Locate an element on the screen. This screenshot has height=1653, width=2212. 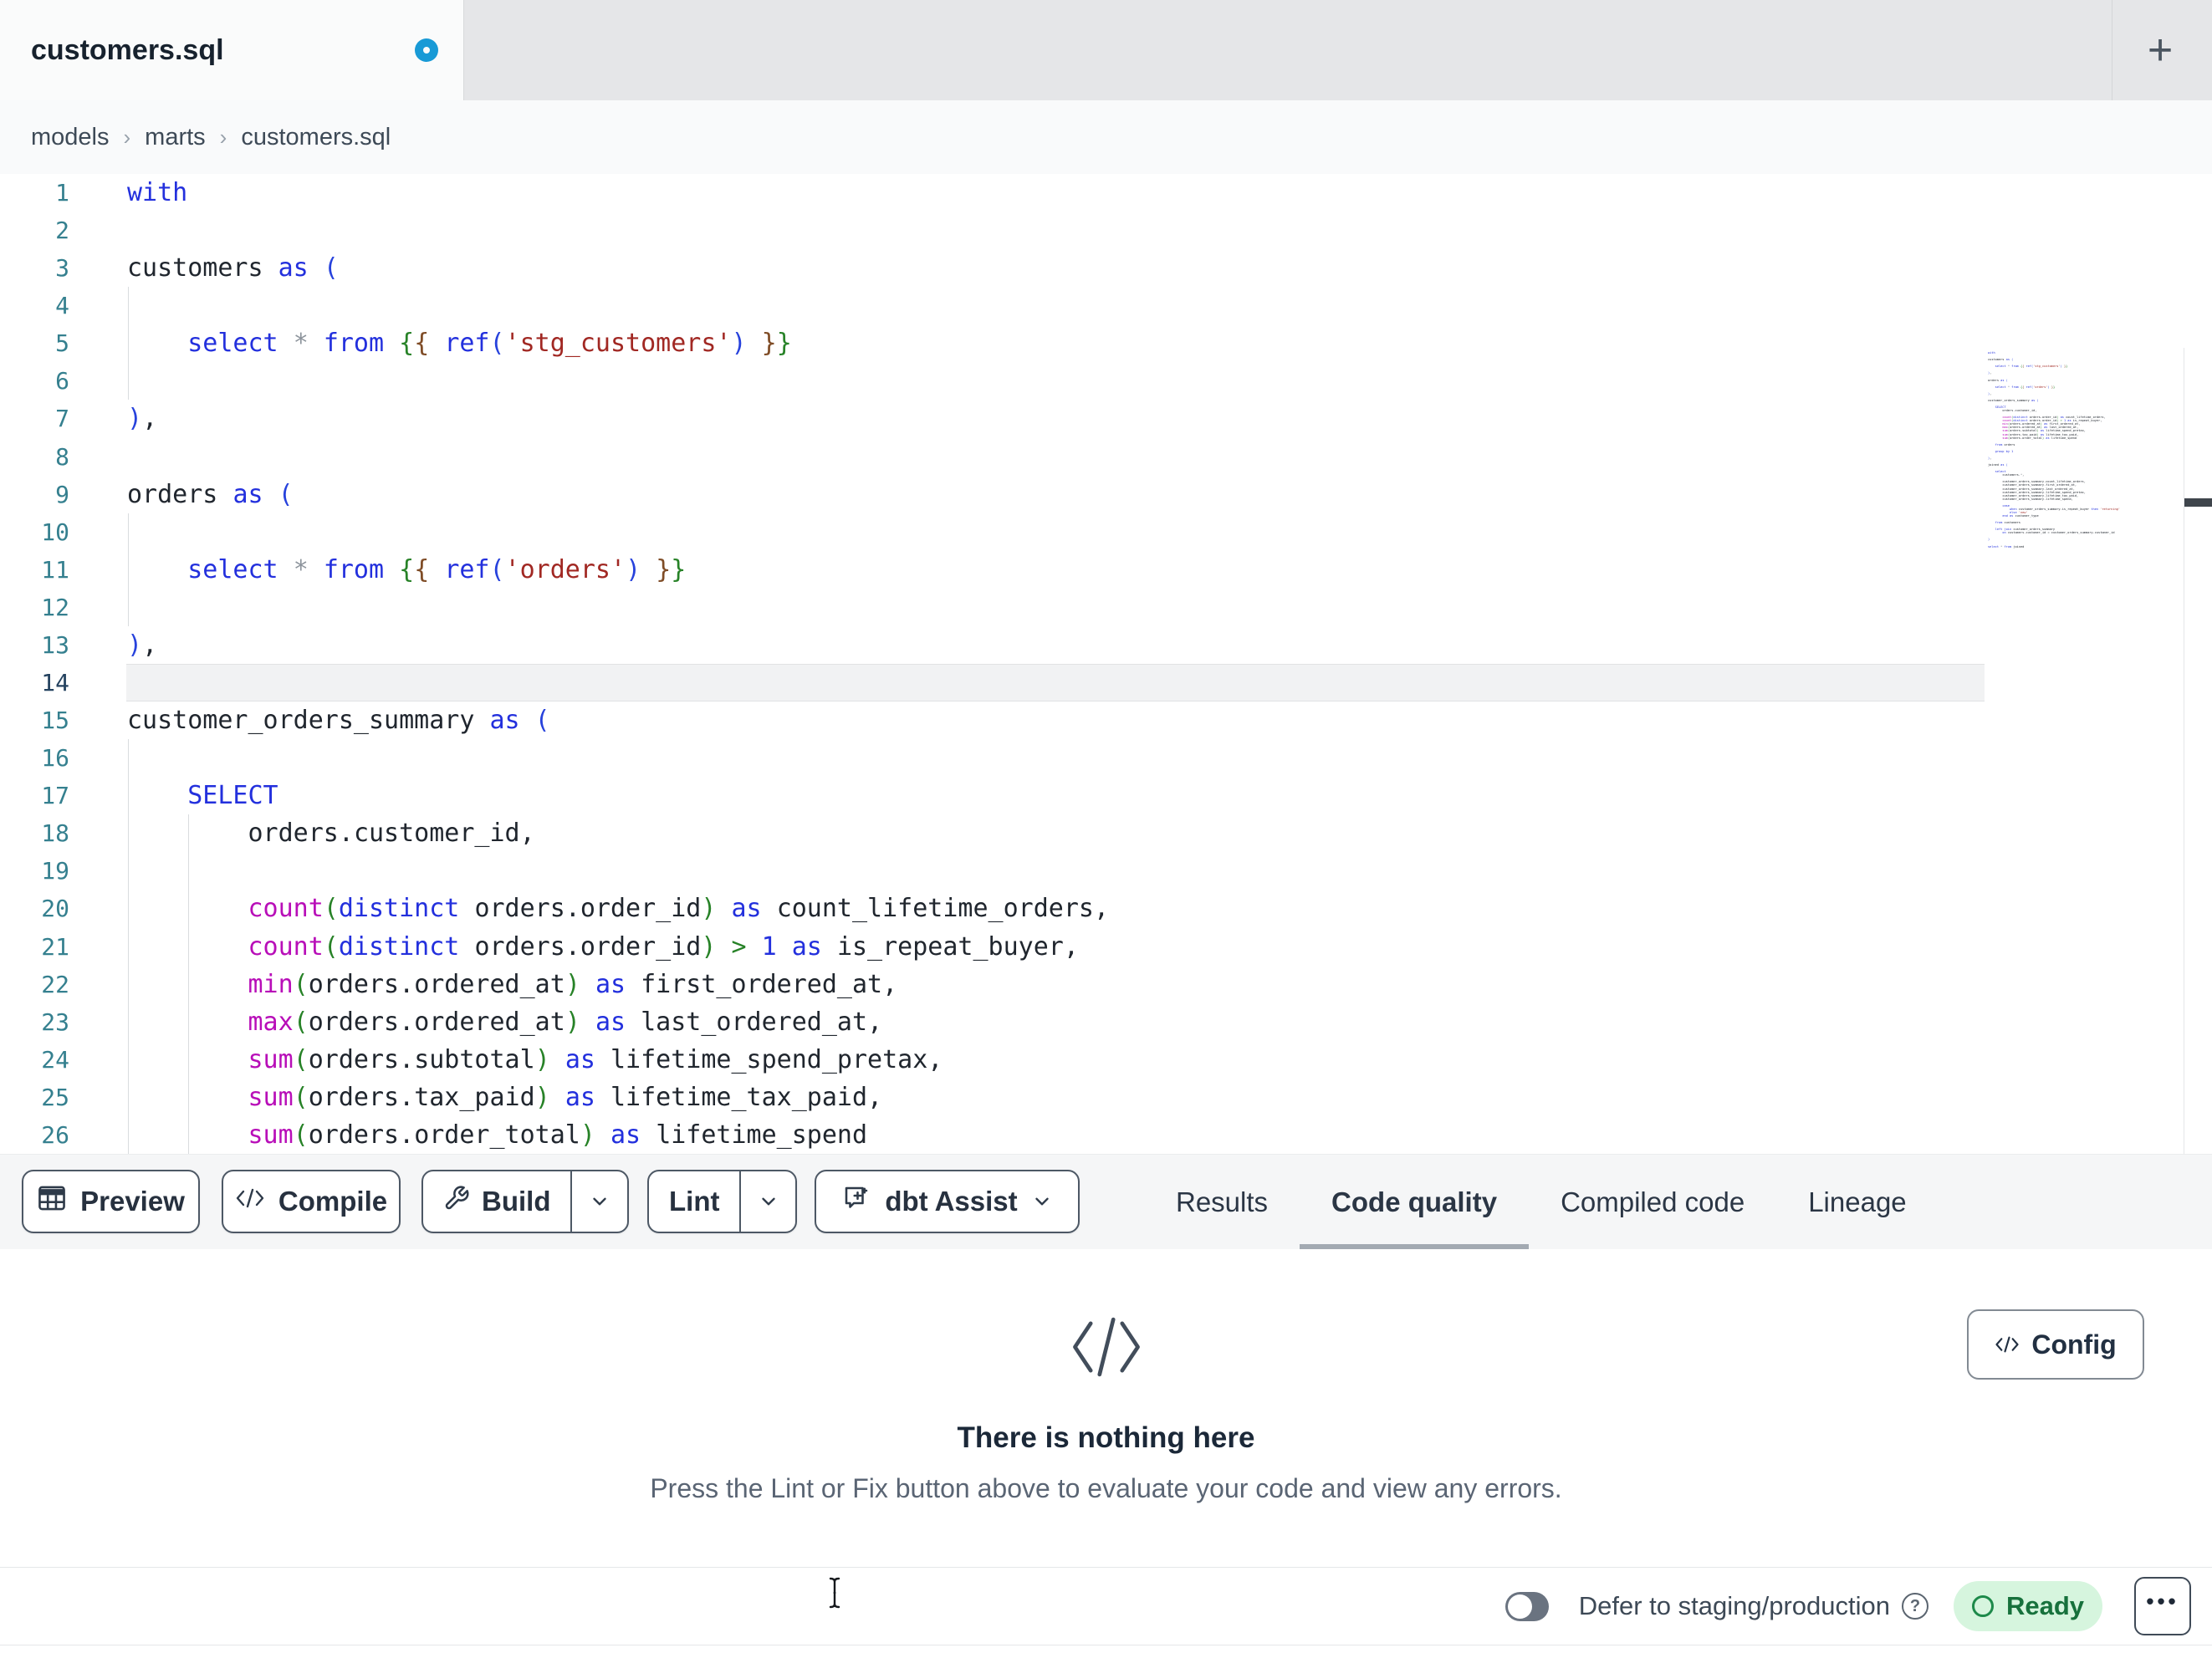
breadcrumb-item-customers-sql: customers.sql is located at coordinates (316, 137).